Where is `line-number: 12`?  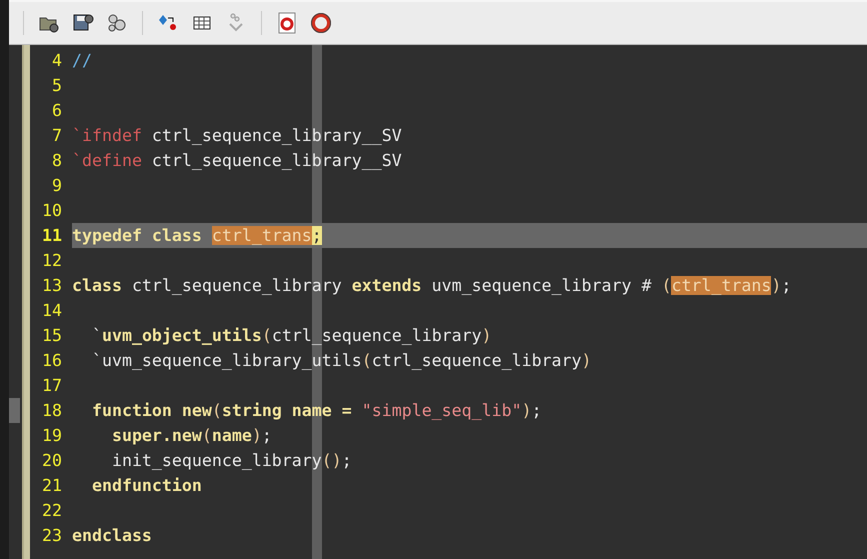
line-number: 12 is located at coordinates (51, 260).